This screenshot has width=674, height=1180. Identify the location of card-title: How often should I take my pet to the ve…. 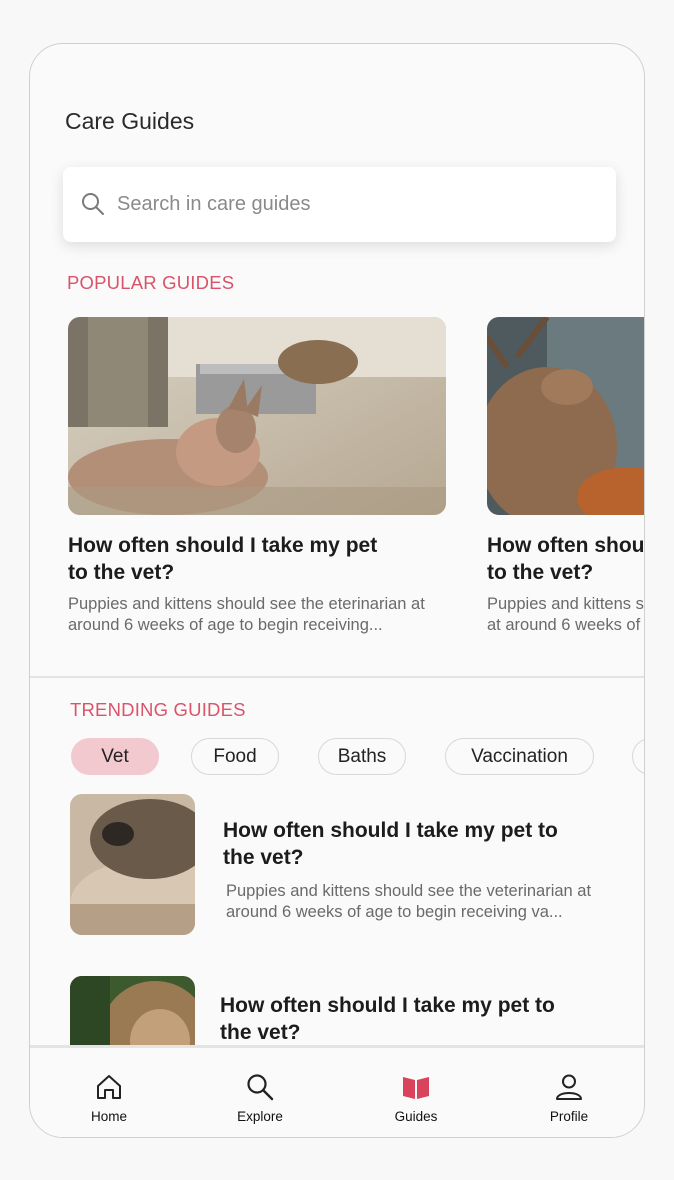
(223, 559).